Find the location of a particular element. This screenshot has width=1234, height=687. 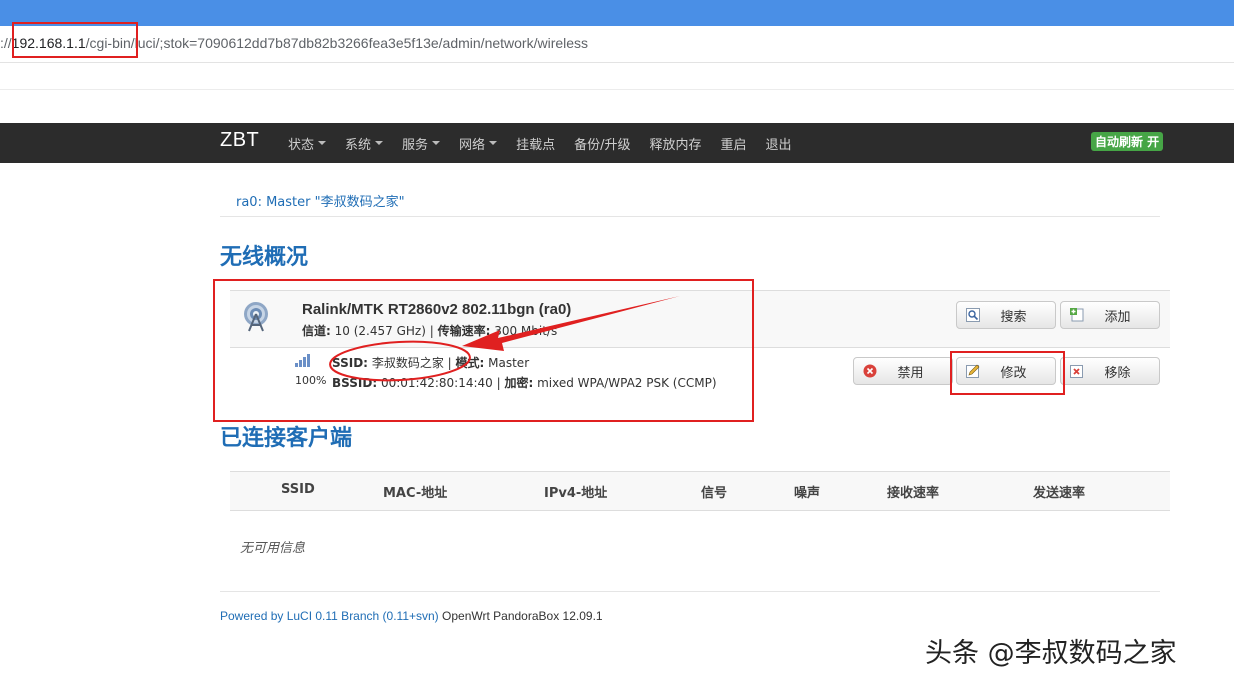

remove-icon is located at coordinates (1077, 371).